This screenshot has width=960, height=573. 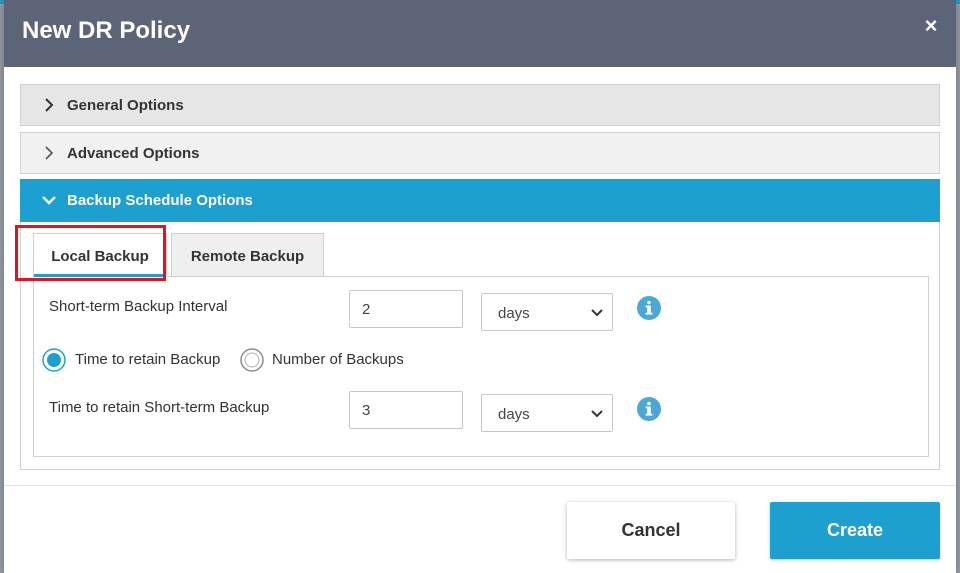 What do you see at coordinates (547, 413) in the screenshot?
I see `time-to-retain-unit-select: days` at bounding box center [547, 413].